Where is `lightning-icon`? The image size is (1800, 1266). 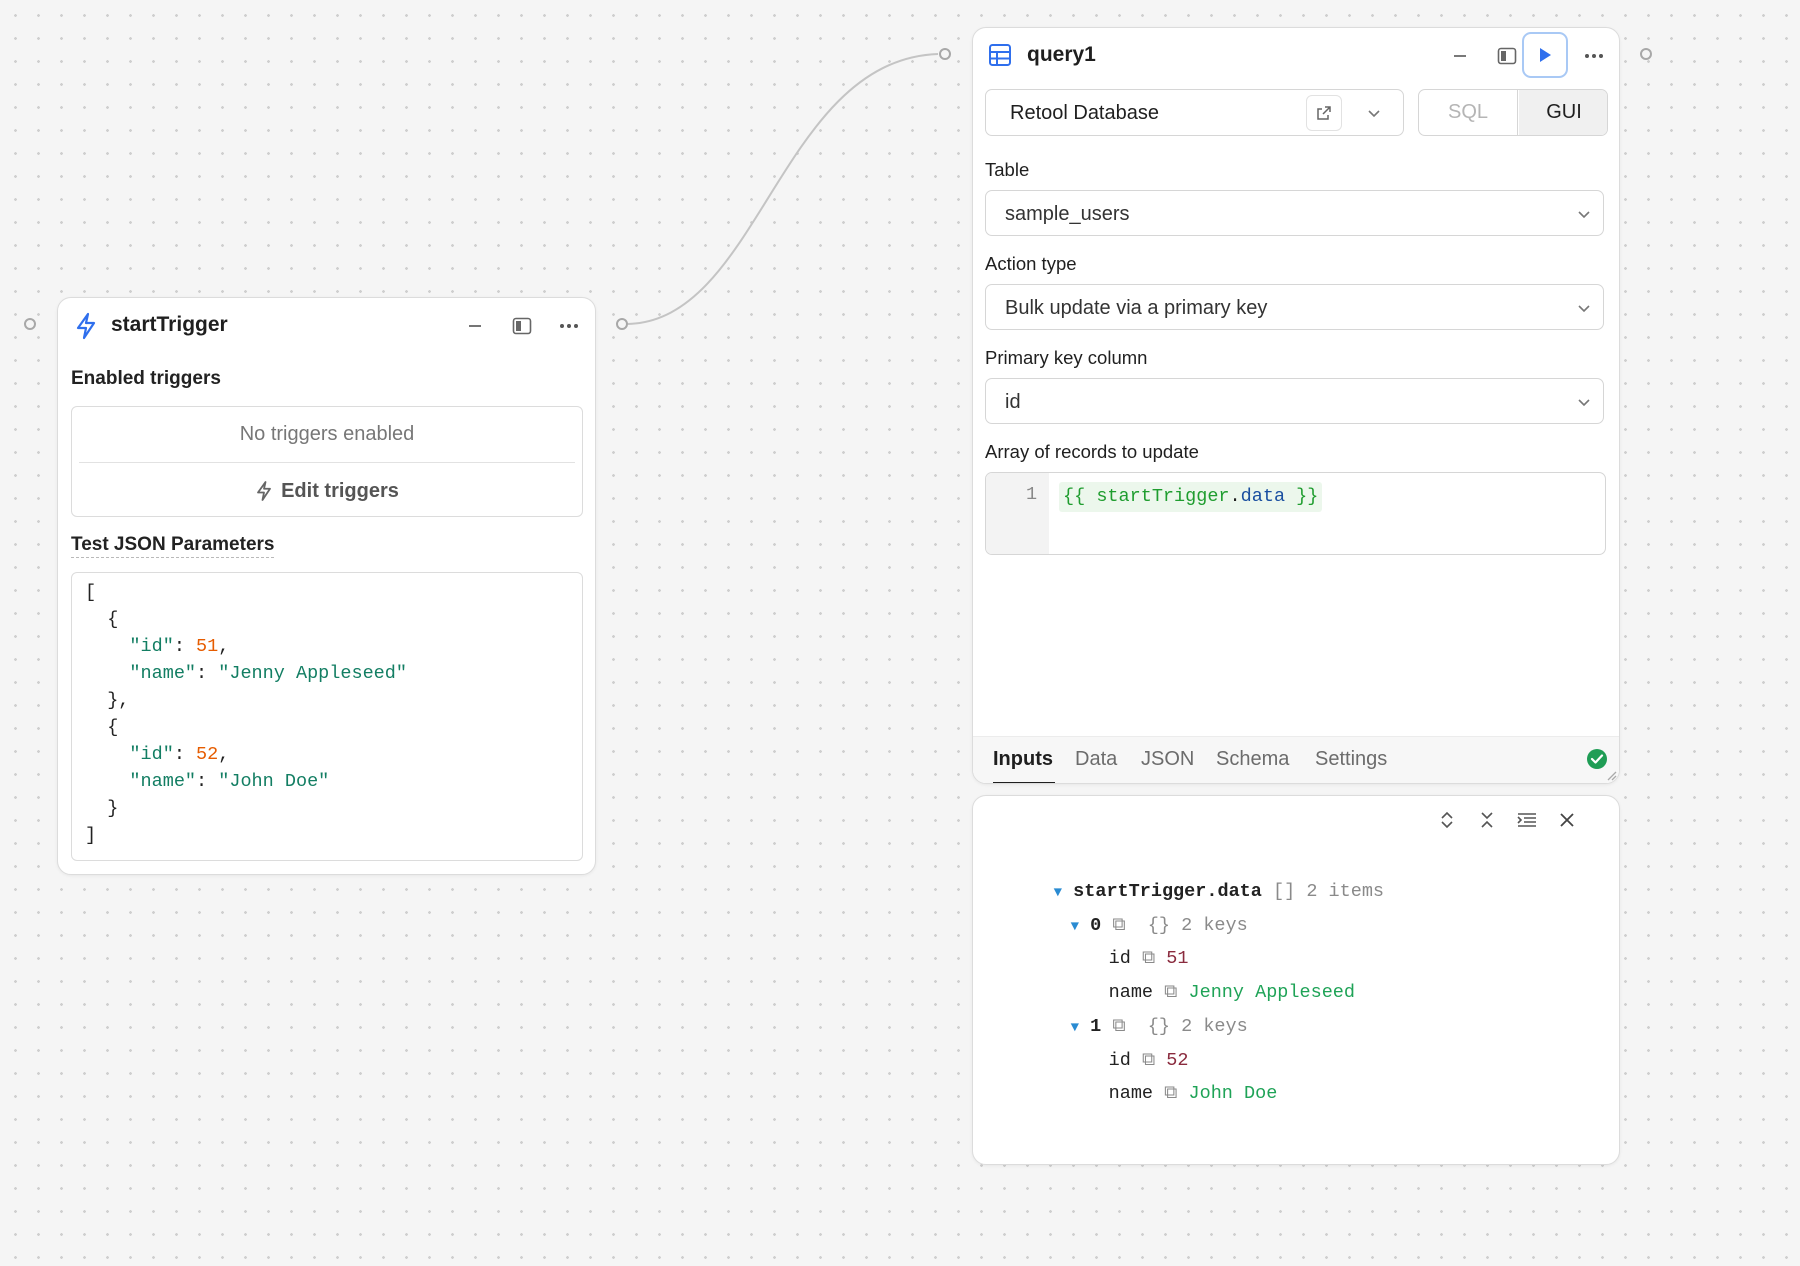 lightning-icon is located at coordinates (264, 491).